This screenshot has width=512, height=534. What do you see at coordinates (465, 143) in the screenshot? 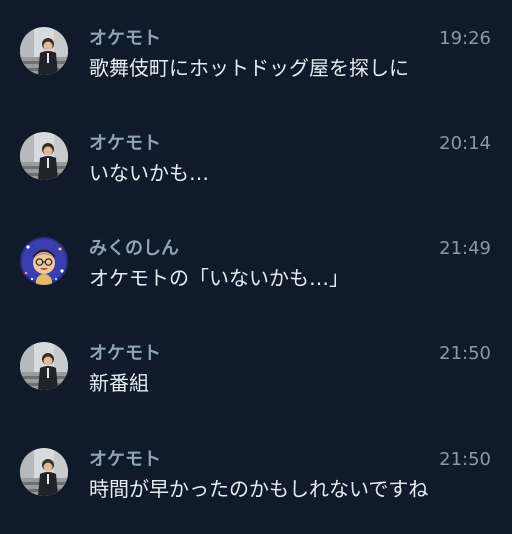
I see `message-timestamp: 20:14` at bounding box center [465, 143].